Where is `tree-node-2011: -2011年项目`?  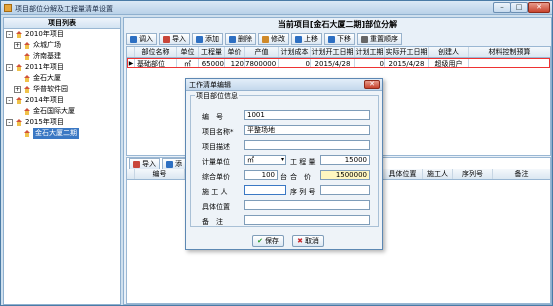 tree-node-2011: -2011年项目 is located at coordinates (62, 67).